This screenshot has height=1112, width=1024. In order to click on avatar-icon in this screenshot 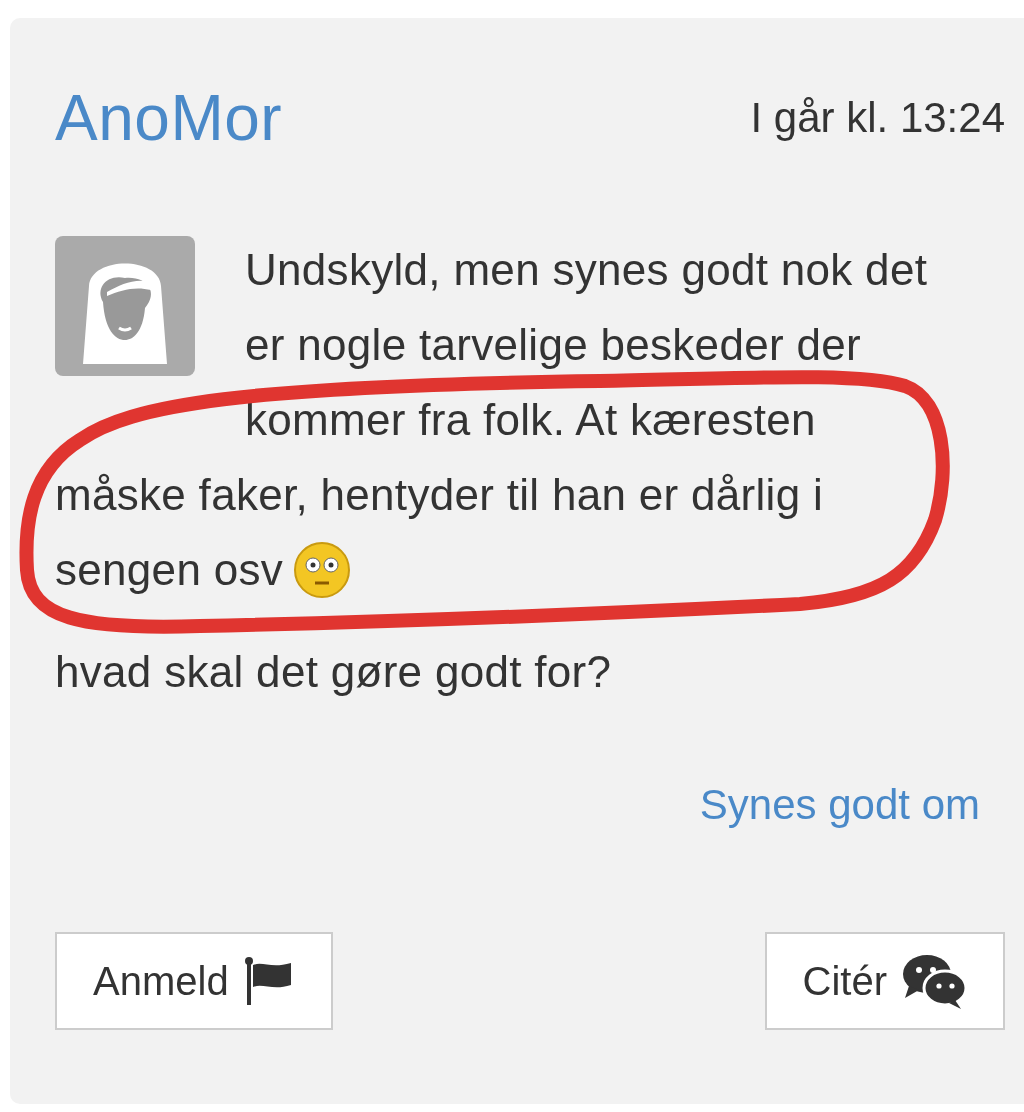, I will do `click(125, 306)`.